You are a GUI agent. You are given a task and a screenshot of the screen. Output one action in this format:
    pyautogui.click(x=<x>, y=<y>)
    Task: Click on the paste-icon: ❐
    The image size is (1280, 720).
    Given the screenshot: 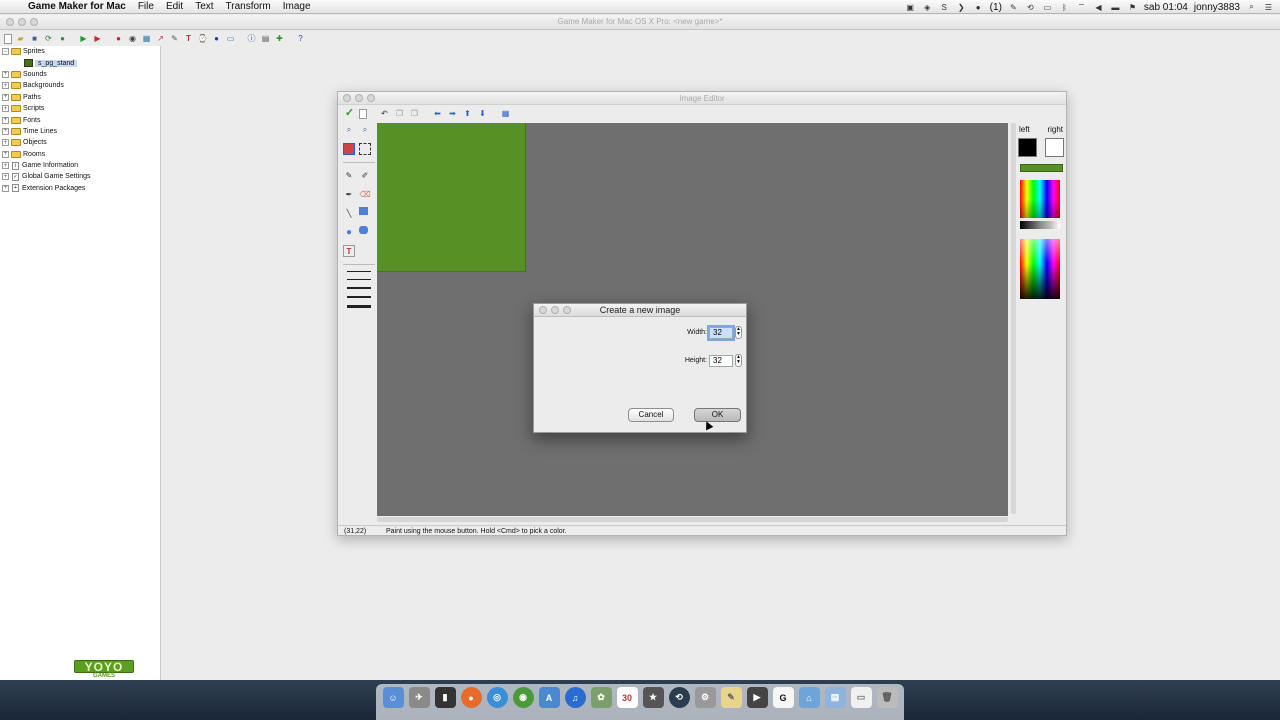 What is the action you would take?
    pyautogui.click(x=414, y=113)
    